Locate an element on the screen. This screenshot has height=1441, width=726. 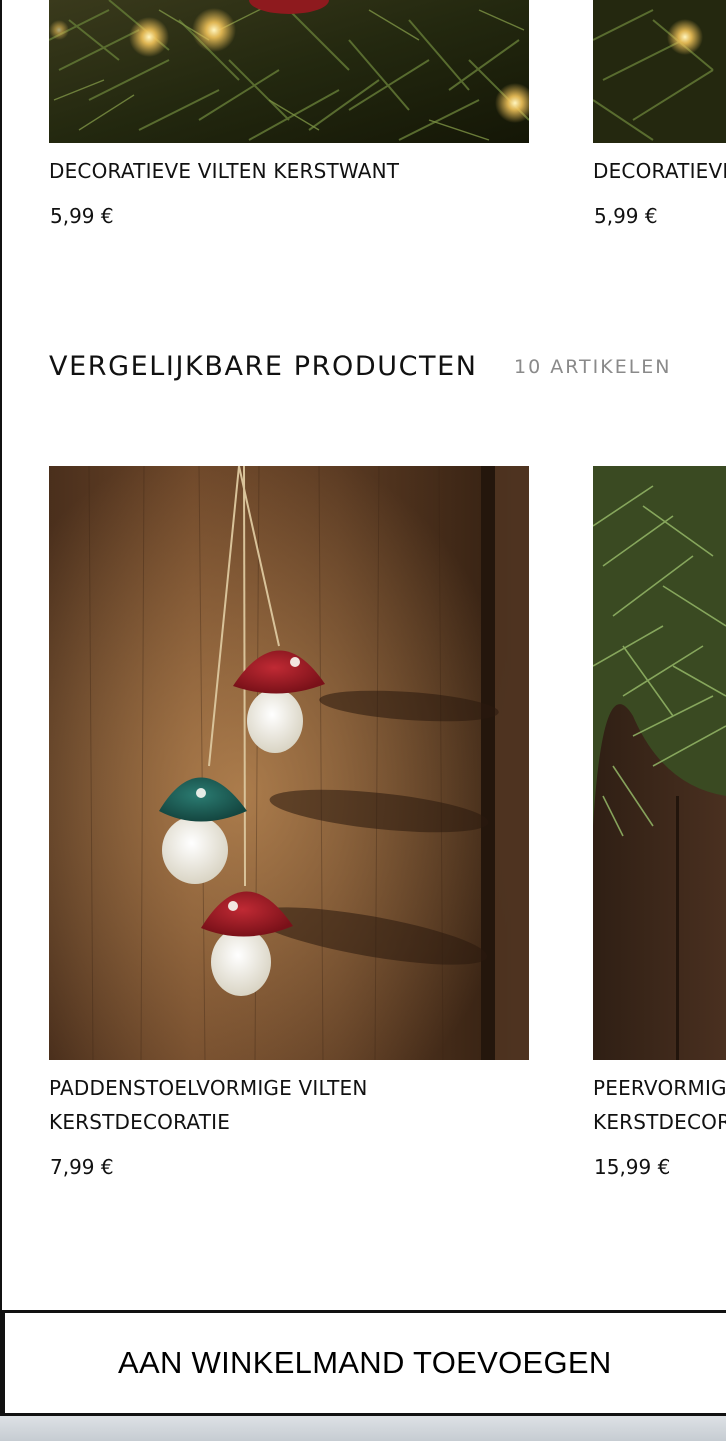
item-count: 10 ARTIKELEN is located at coordinates (593, 367).